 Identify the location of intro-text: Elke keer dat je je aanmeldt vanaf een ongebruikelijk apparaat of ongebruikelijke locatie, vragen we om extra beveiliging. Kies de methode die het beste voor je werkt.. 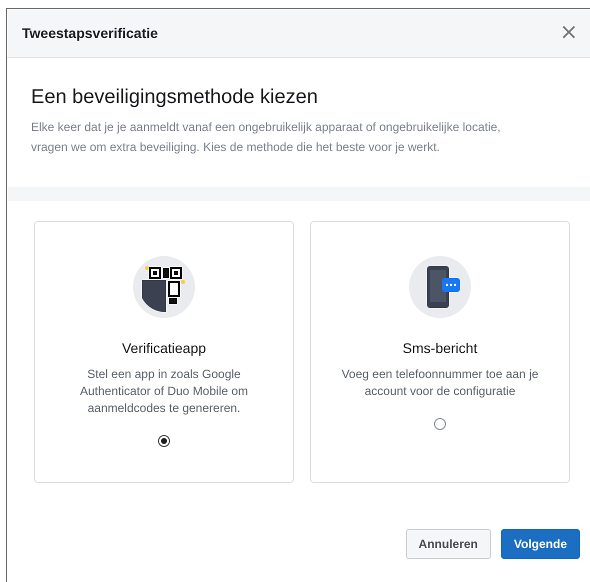
(266, 137).